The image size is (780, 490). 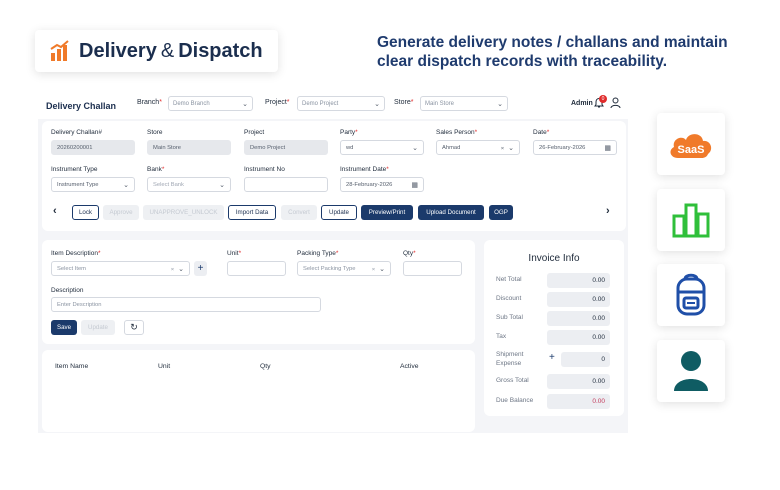 What do you see at coordinates (578, 401) in the screenshot?
I see `due-balance-value: 0.00` at bounding box center [578, 401].